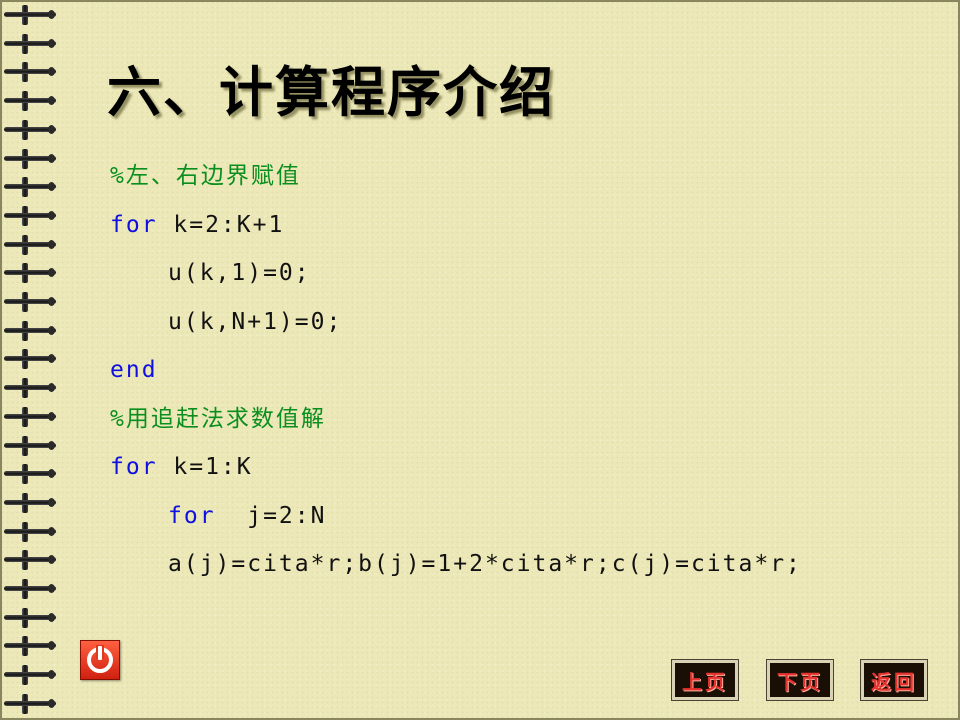 Image resolution: width=960 pixels, height=720 pixels. I want to click on code-text: u(k,1)=0;, so click(239, 273).